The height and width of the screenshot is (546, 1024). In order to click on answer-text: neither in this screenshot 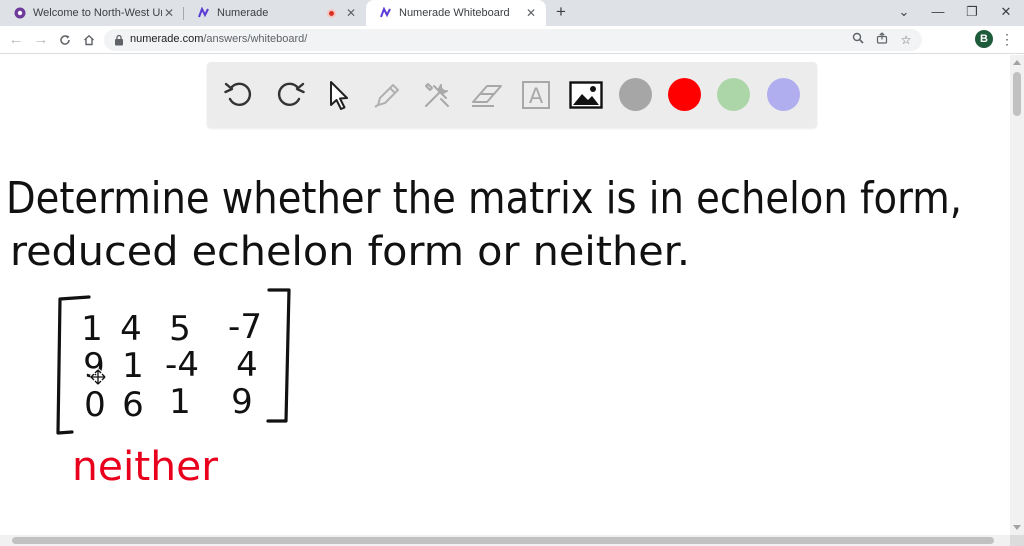, I will do `click(145, 467)`.